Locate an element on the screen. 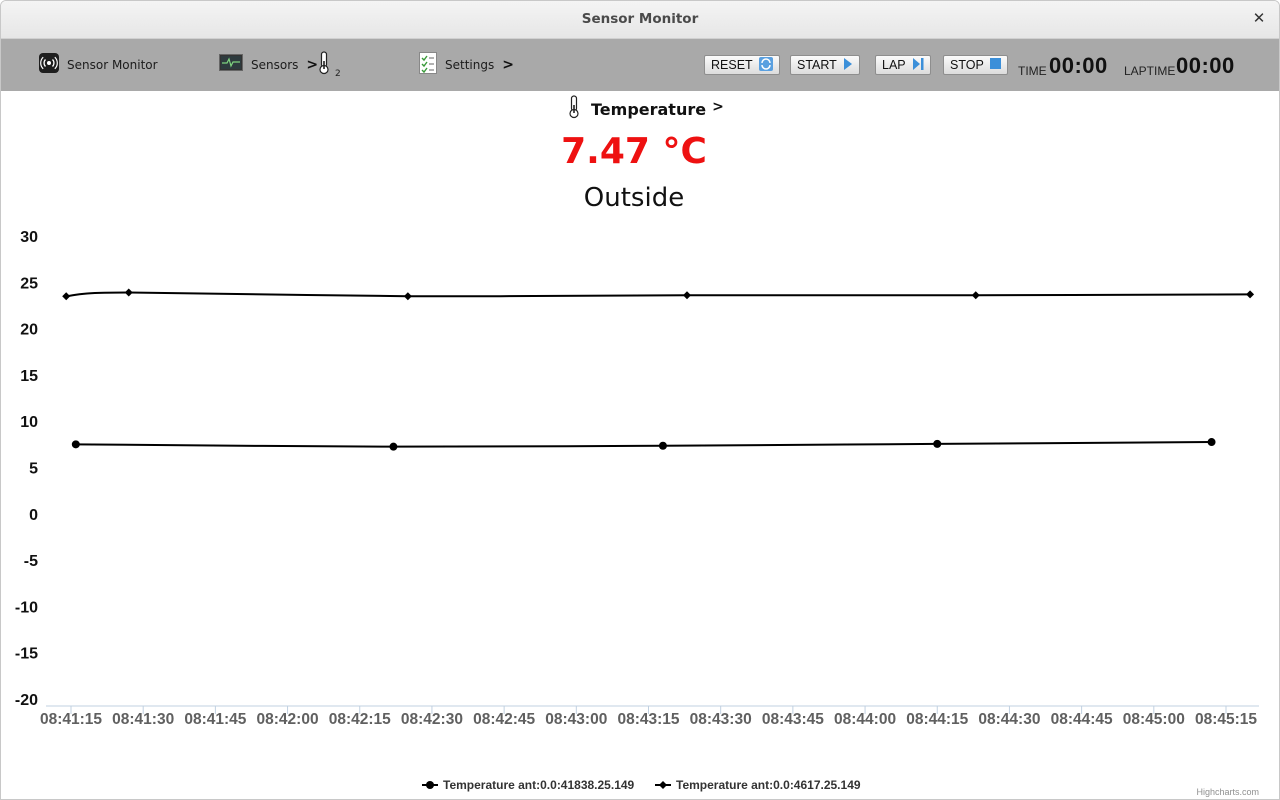 Image resolution: width=1280 pixels, height=800 pixels. time-value: 00:00 is located at coordinates (1078, 65).